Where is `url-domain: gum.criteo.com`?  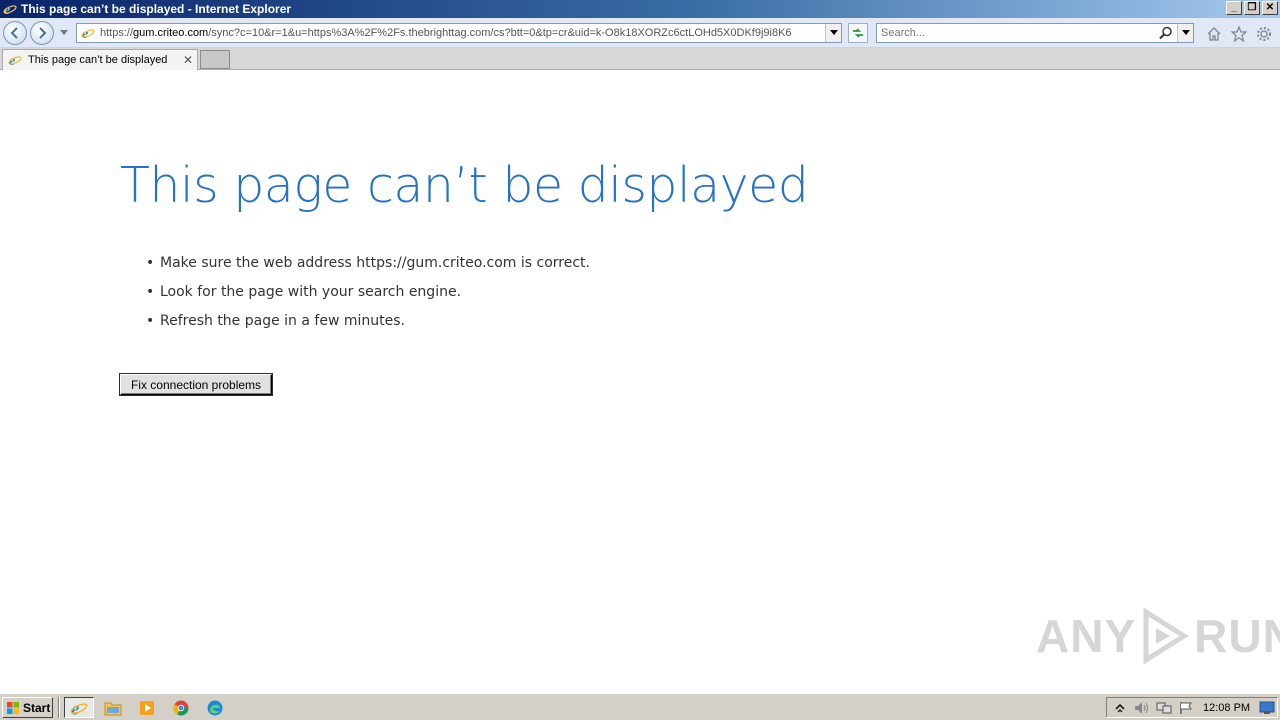 url-domain: gum.criteo.com is located at coordinates (171, 33).